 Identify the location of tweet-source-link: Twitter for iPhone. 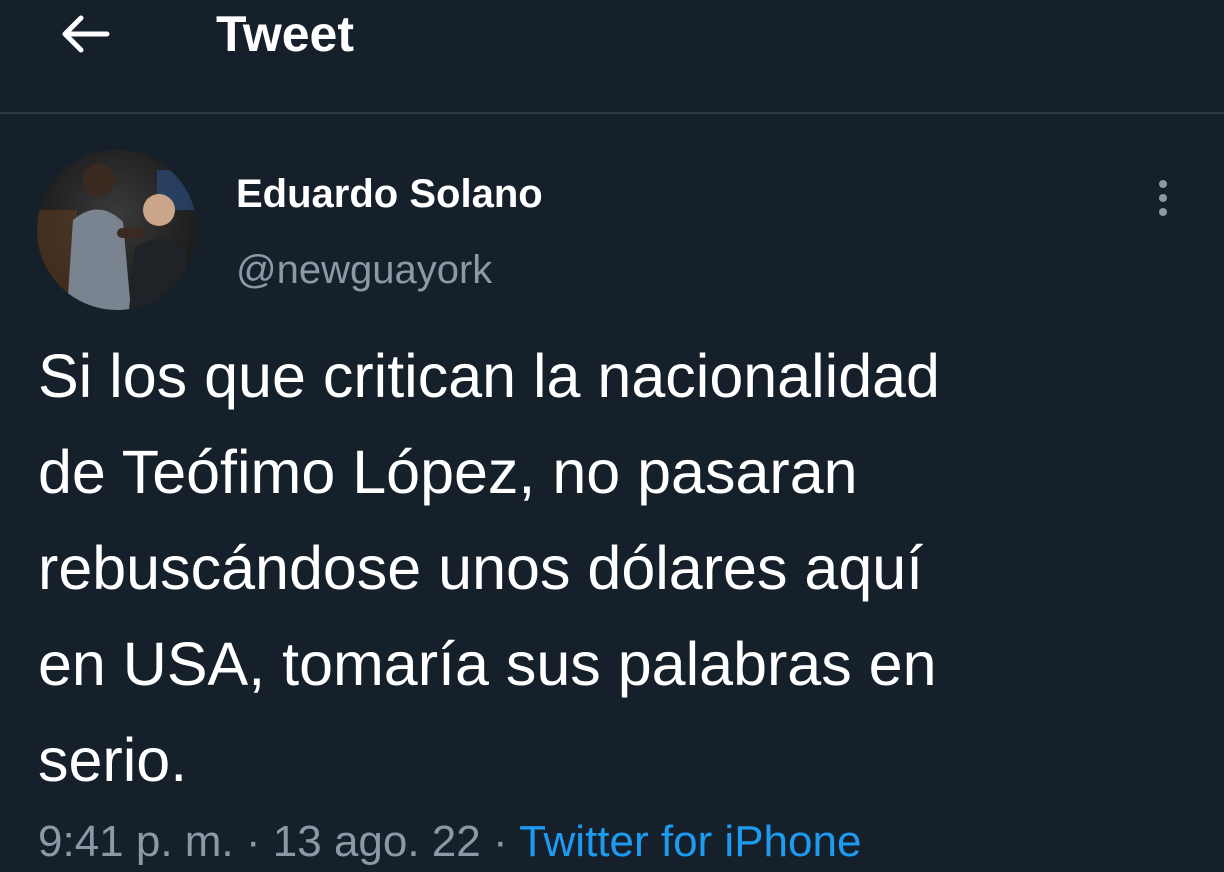
(690, 841).